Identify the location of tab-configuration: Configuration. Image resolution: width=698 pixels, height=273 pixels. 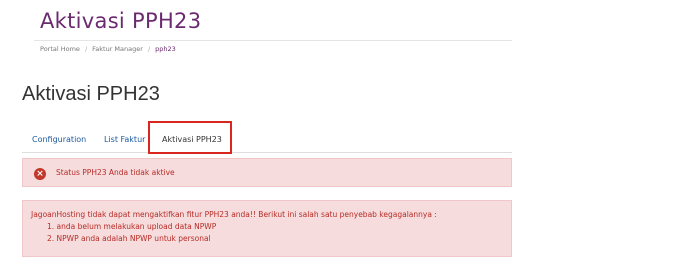
(59, 139).